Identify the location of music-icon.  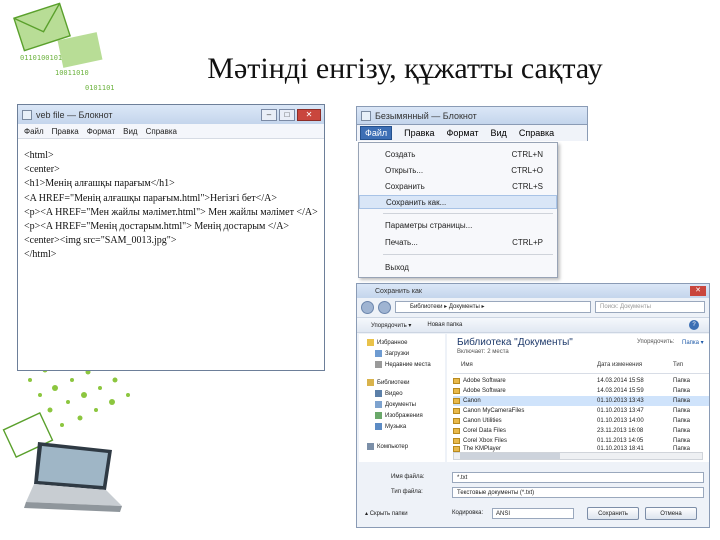
(378, 426).